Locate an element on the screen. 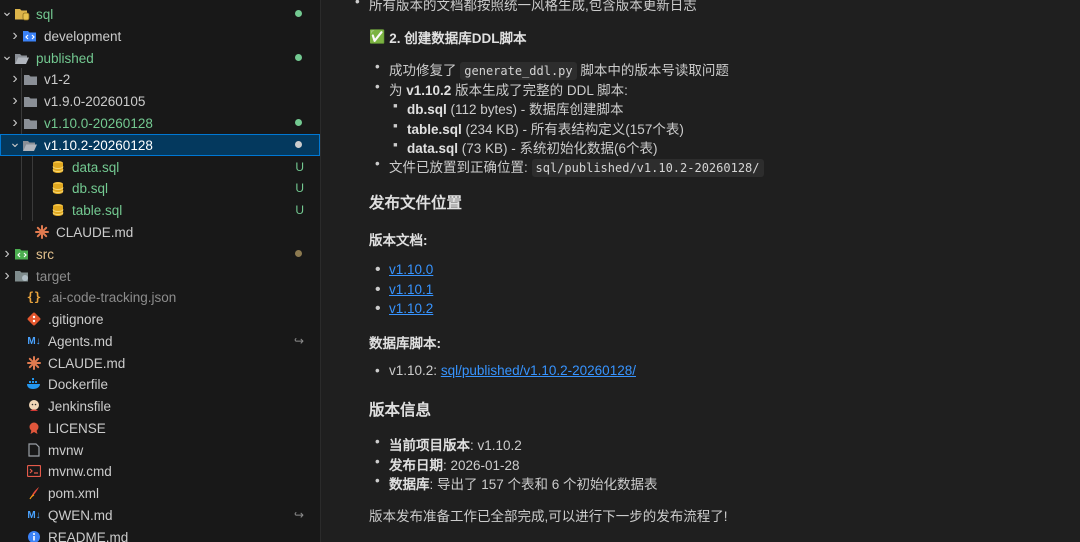 This screenshot has height=542, width=1080. closing-text: 版本发布准备工作已全部完成,可以进行下一步的发布流程了! is located at coordinates (548, 516).